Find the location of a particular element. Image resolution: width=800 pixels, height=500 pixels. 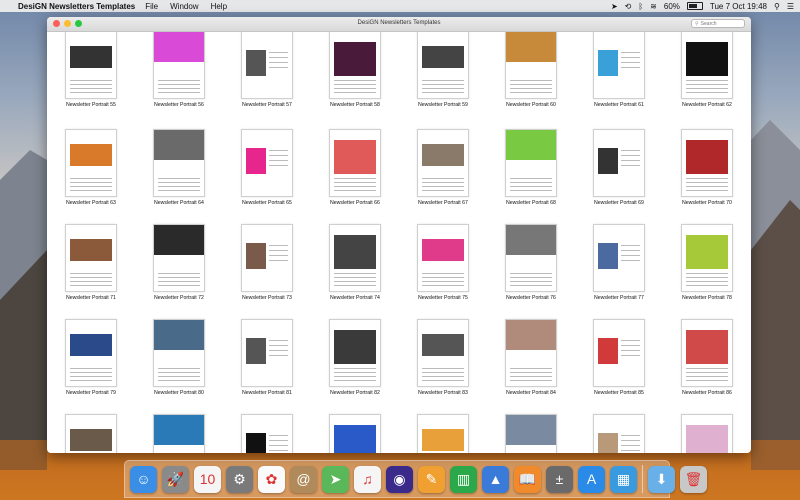

template-item: Newsletter Portrait 57 is located at coordinates (267, 79).